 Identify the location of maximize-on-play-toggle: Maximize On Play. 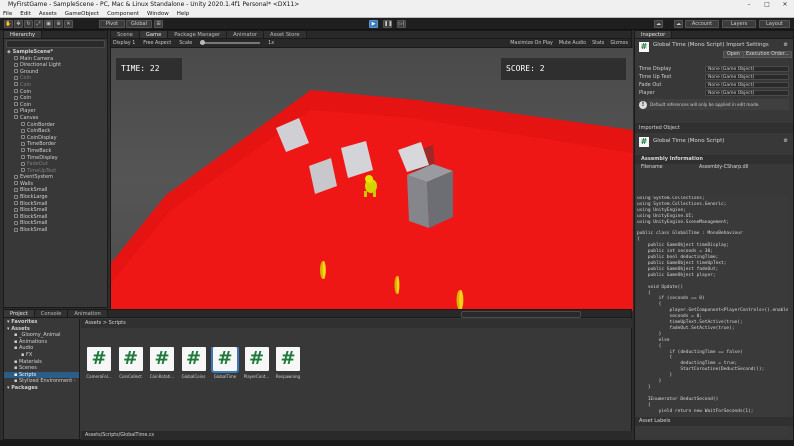
(531, 43).